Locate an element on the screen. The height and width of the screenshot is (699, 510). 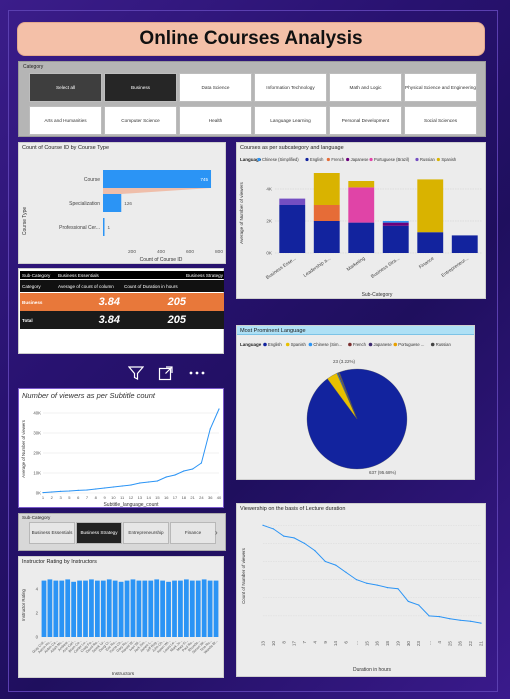
category-option-computer-science: Computer Science is located at coordinates (140, 120).